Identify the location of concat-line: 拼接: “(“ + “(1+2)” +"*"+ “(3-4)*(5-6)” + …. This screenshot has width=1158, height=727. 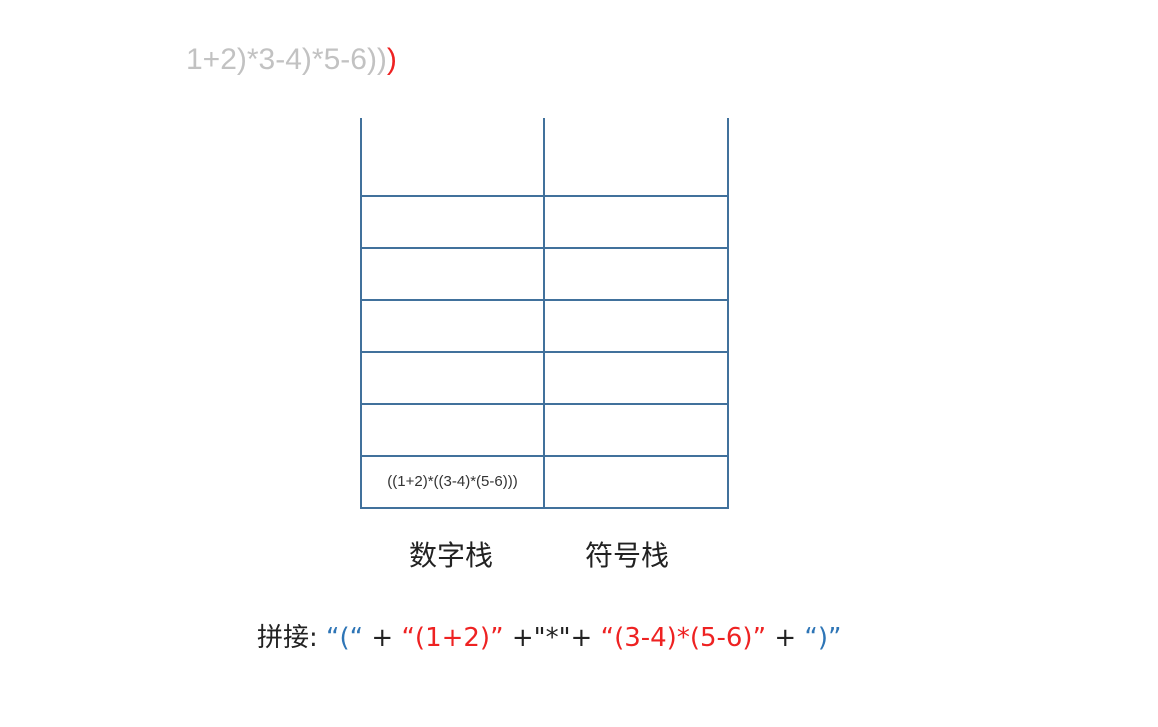
(549, 638).